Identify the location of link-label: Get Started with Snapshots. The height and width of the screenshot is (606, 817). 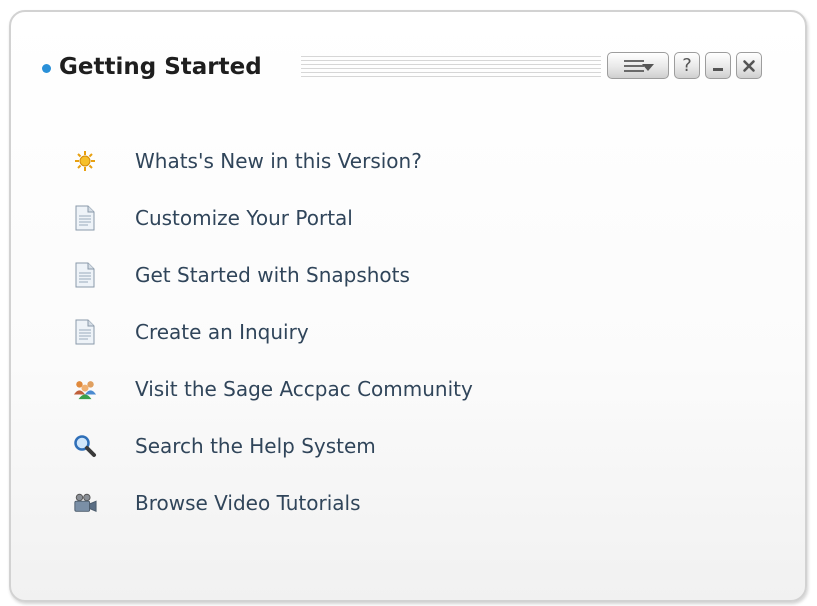
(272, 274).